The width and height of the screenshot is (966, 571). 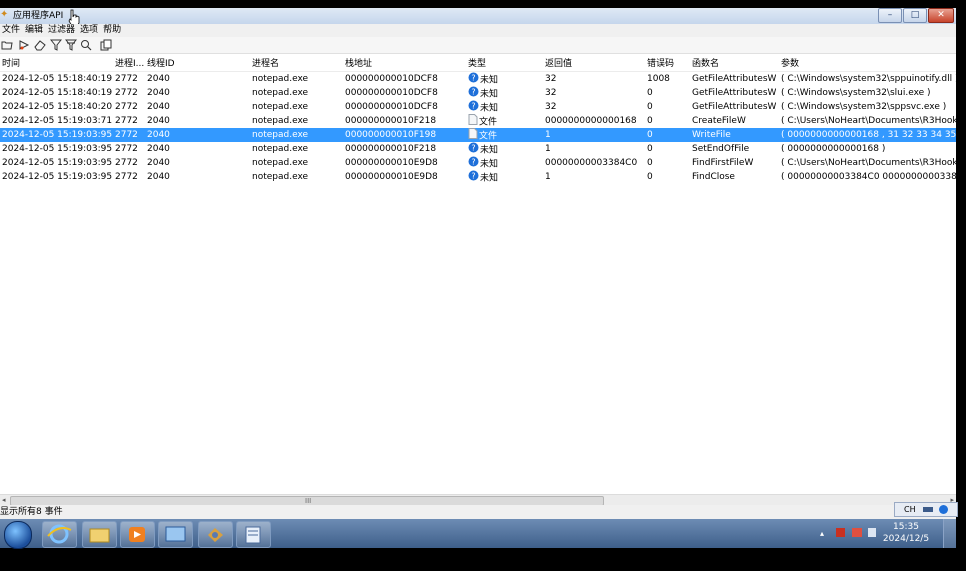 I want to click on cell-time: 2024-12-05 15:18:40:207, so click(x=57, y=107).